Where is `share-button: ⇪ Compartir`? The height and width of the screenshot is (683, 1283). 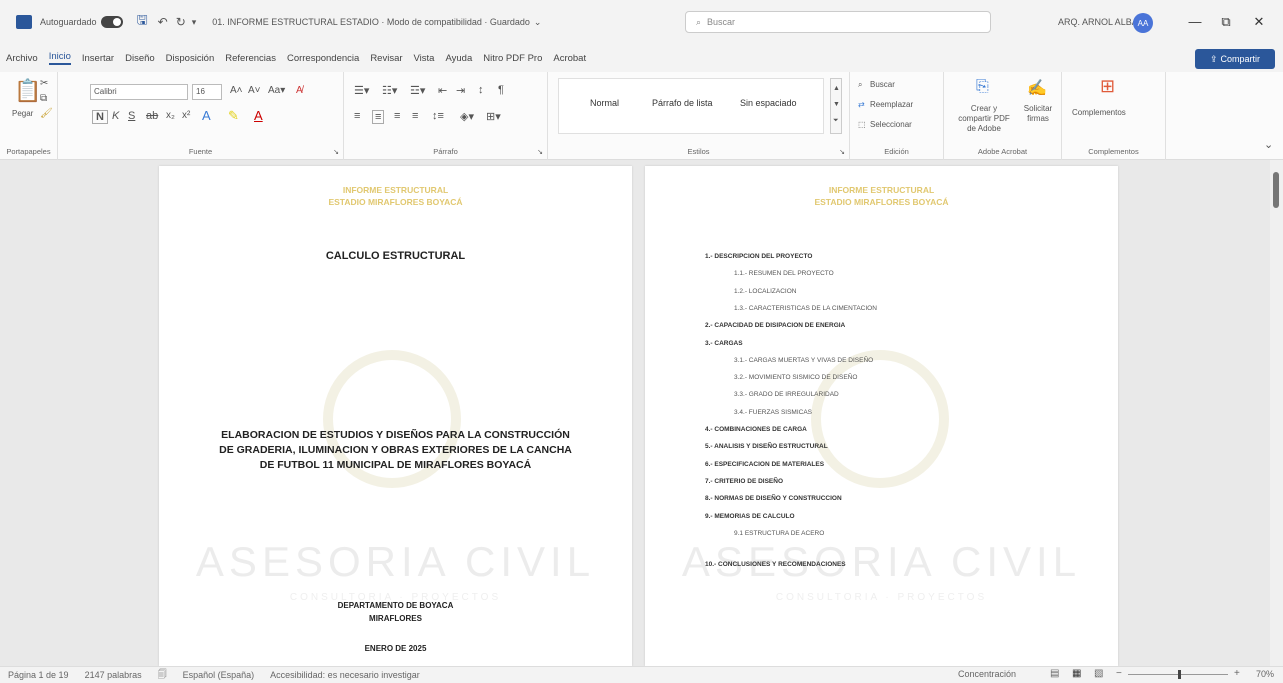 share-button: ⇪ Compartir is located at coordinates (1235, 59).